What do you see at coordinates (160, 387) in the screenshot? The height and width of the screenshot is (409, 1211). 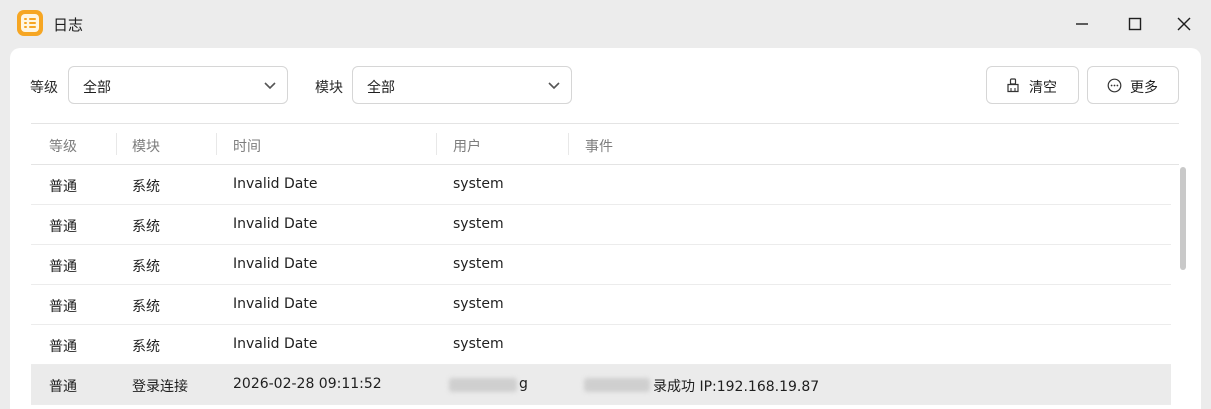 I see `cell-module: 登录连接` at bounding box center [160, 387].